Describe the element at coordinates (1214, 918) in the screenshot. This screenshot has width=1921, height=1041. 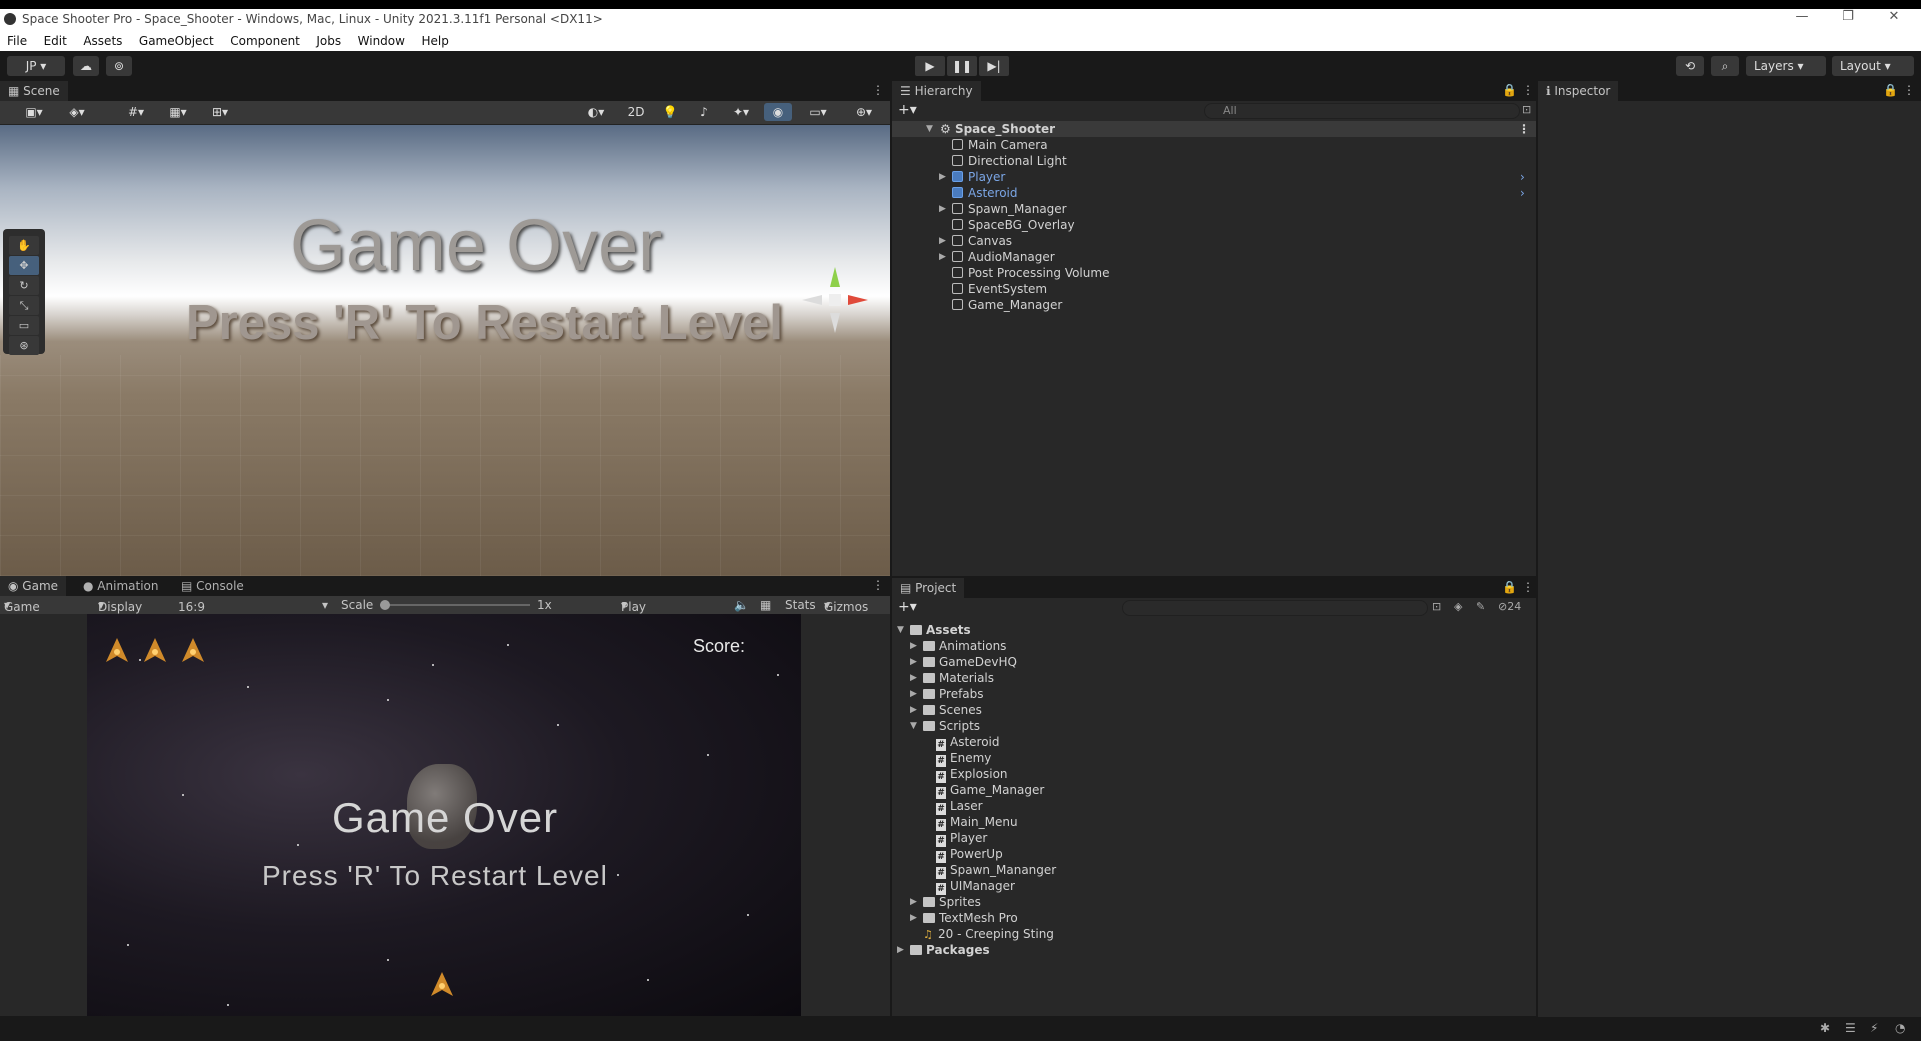
I see `folder-item: ▶ TextMesh Pro` at that location.